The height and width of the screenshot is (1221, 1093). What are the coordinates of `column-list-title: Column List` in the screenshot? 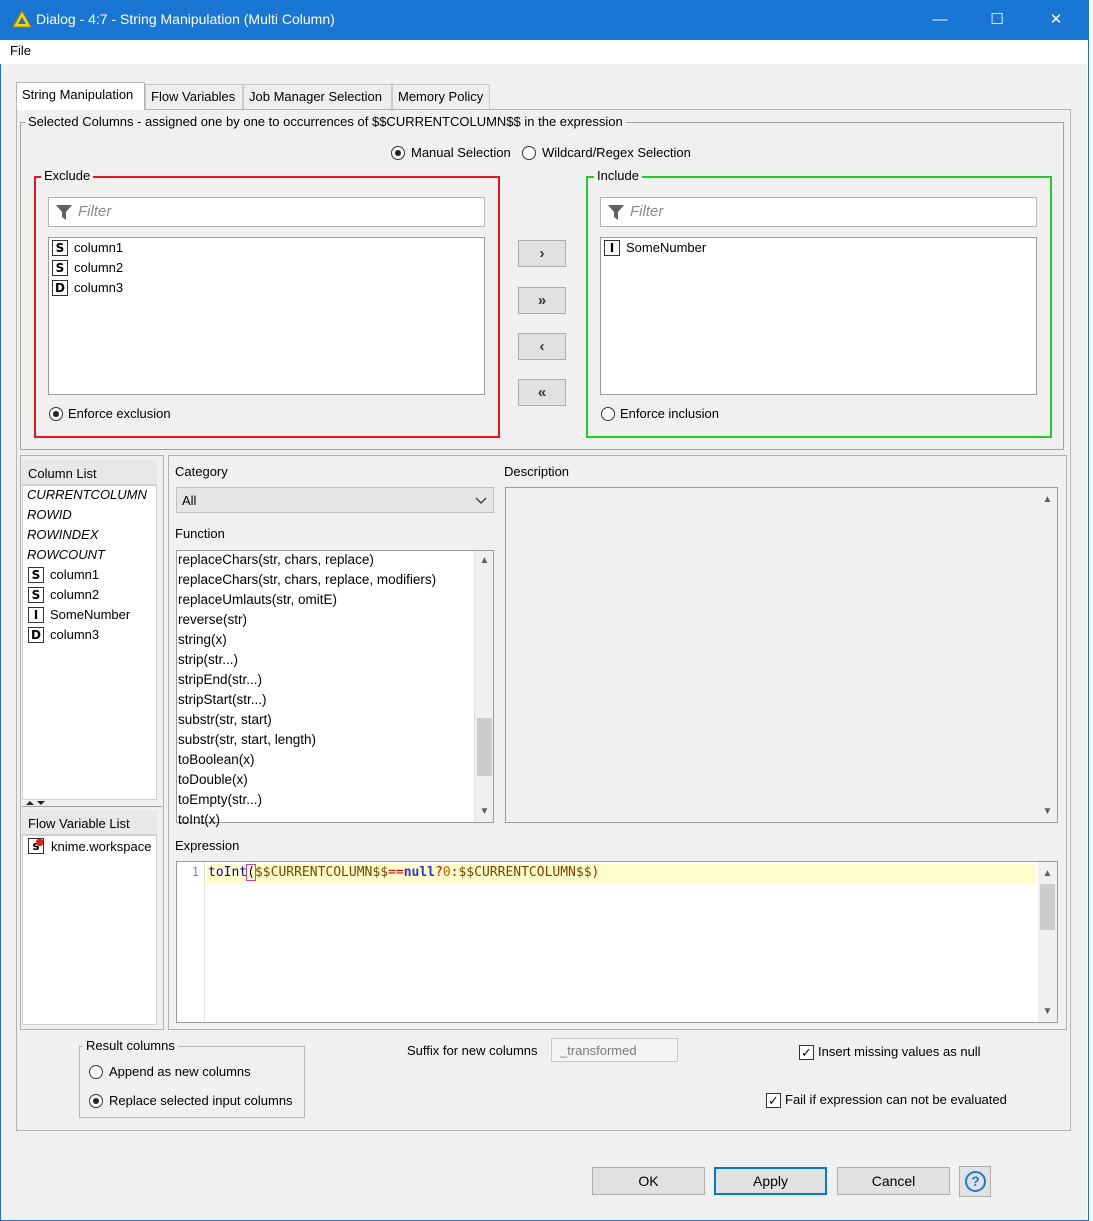 It's located at (62, 473).